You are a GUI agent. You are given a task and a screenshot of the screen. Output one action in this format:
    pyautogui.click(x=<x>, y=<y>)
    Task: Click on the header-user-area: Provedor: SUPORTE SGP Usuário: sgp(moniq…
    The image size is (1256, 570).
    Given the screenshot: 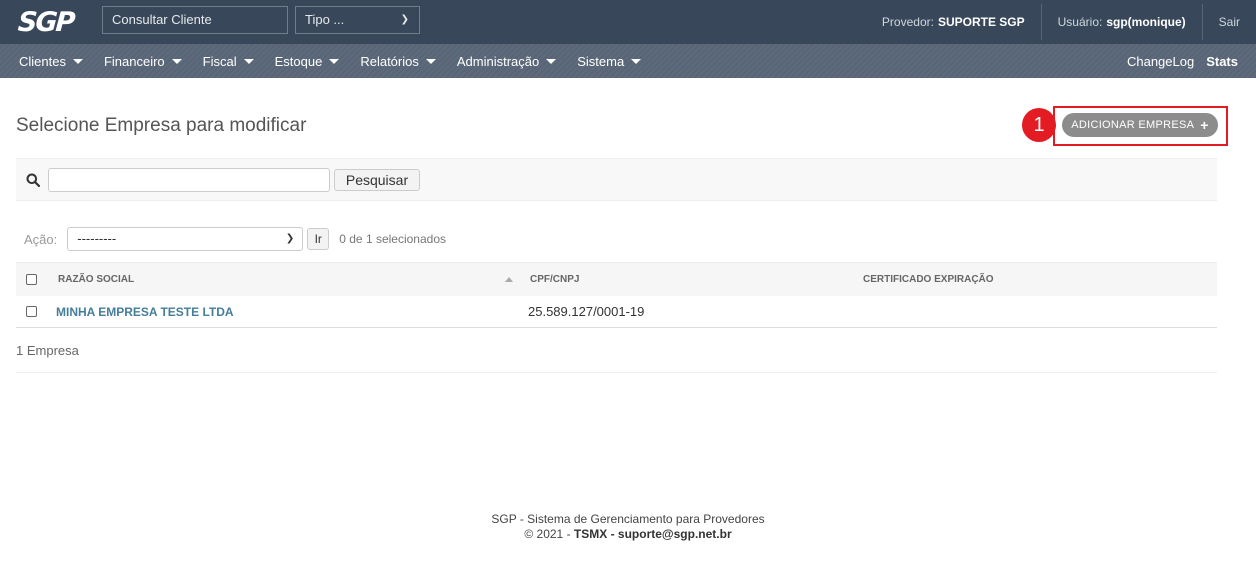 What is the action you would take?
    pyautogui.click(x=1061, y=22)
    